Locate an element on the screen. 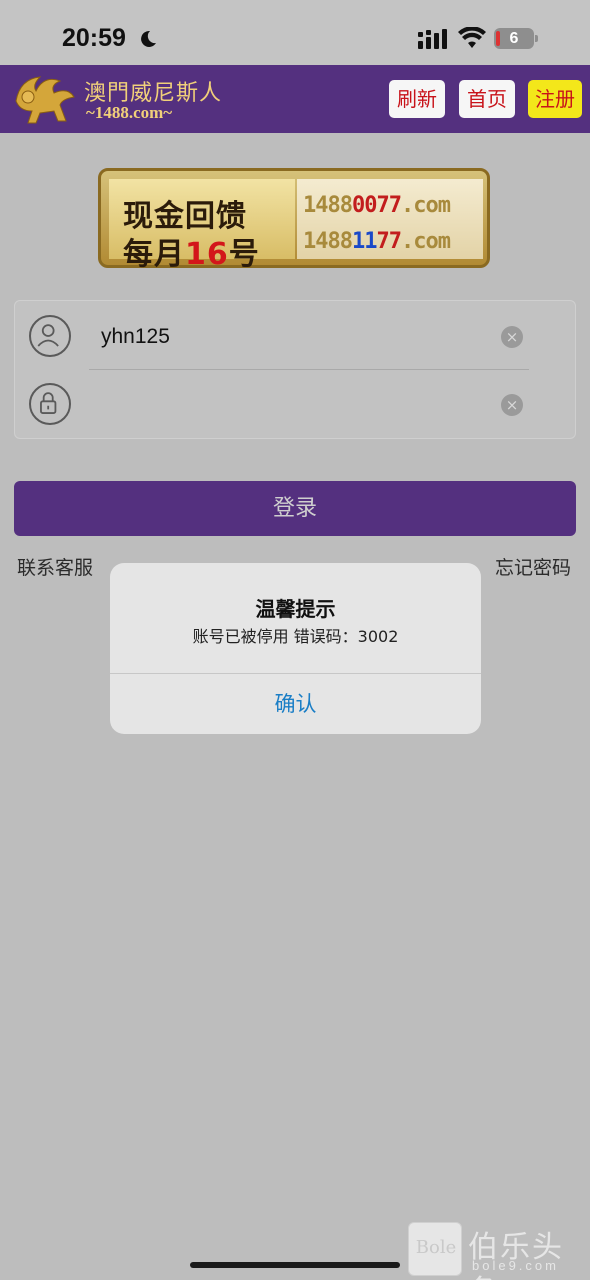 This screenshot has width=590, height=1280. banner-url-2-part-d: .com is located at coordinates (425, 241).